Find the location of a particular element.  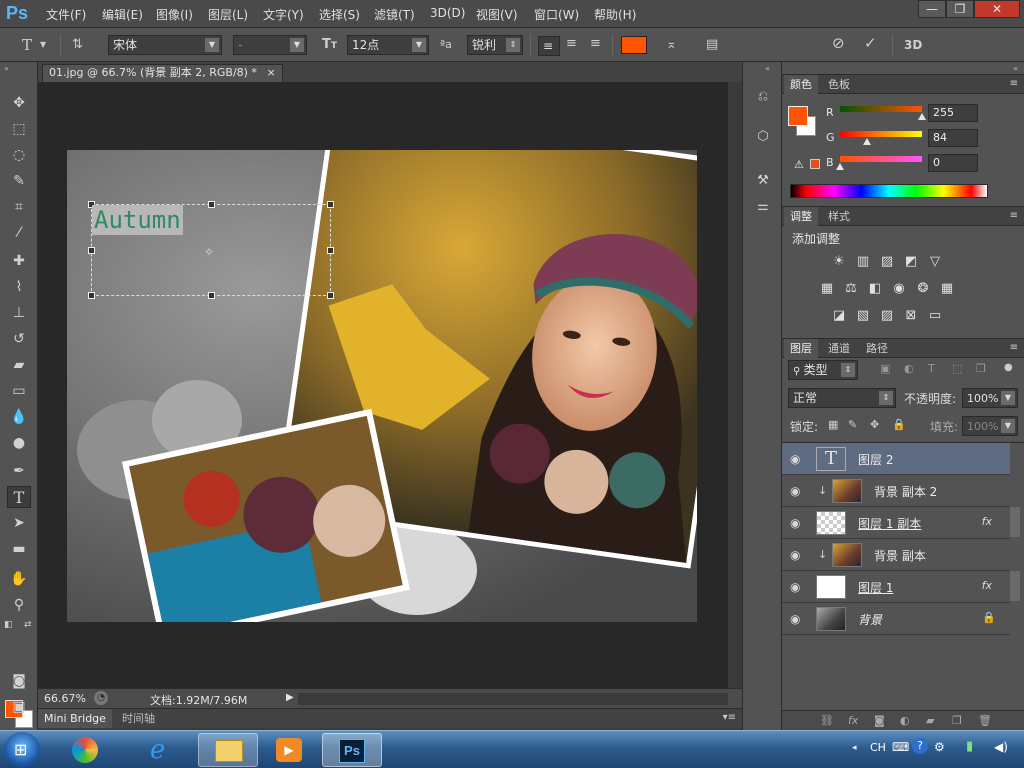

opacity-field: 100% ▼ is located at coordinates (990, 398).